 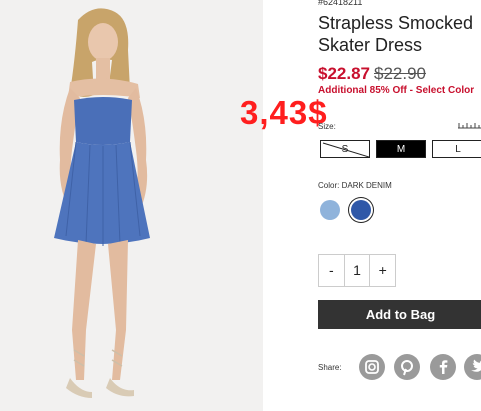 I want to click on size-option-m: M, so click(x=401, y=149).